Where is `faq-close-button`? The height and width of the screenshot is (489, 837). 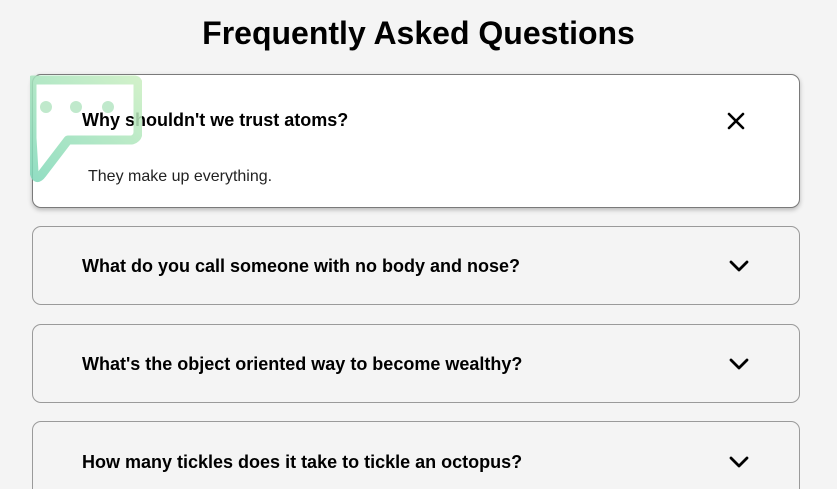 faq-close-button is located at coordinates (736, 121).